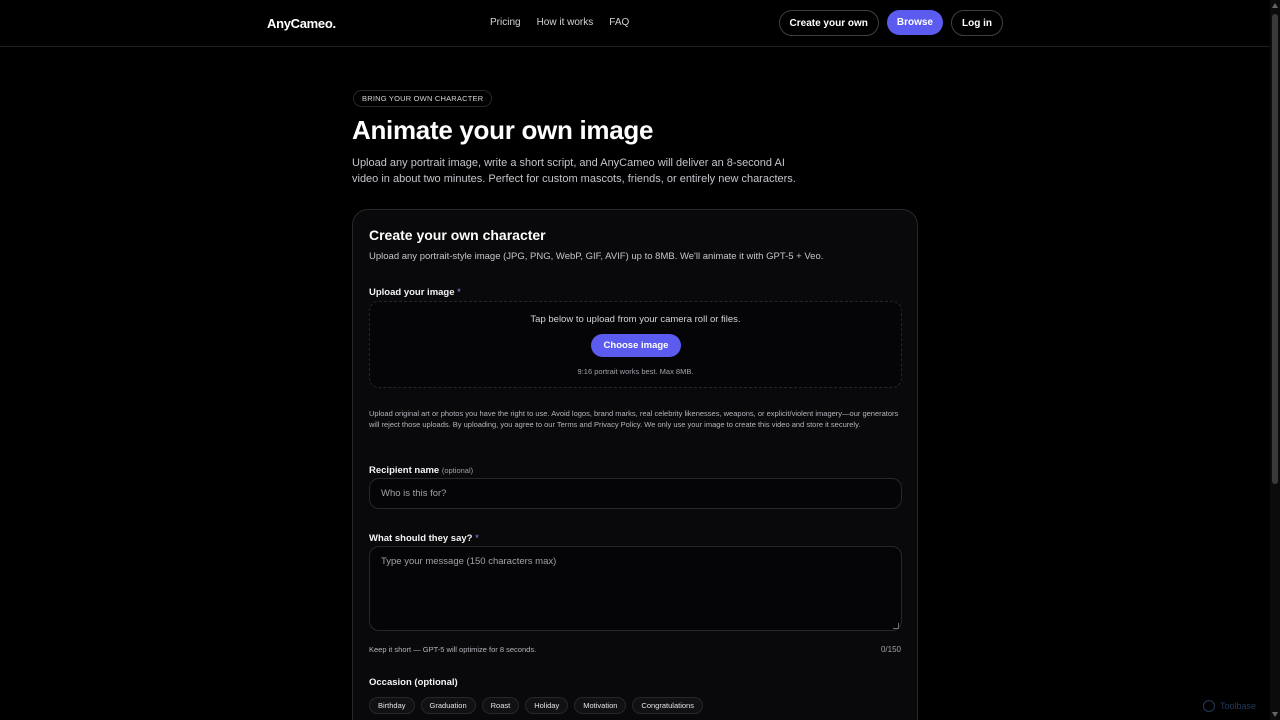 The height and width of the screenshot is (720, 1280). What do you see at coordinates (896, 626) in the screenshot?
I see `resize-grip-icon` at bounding box center [896, 626].